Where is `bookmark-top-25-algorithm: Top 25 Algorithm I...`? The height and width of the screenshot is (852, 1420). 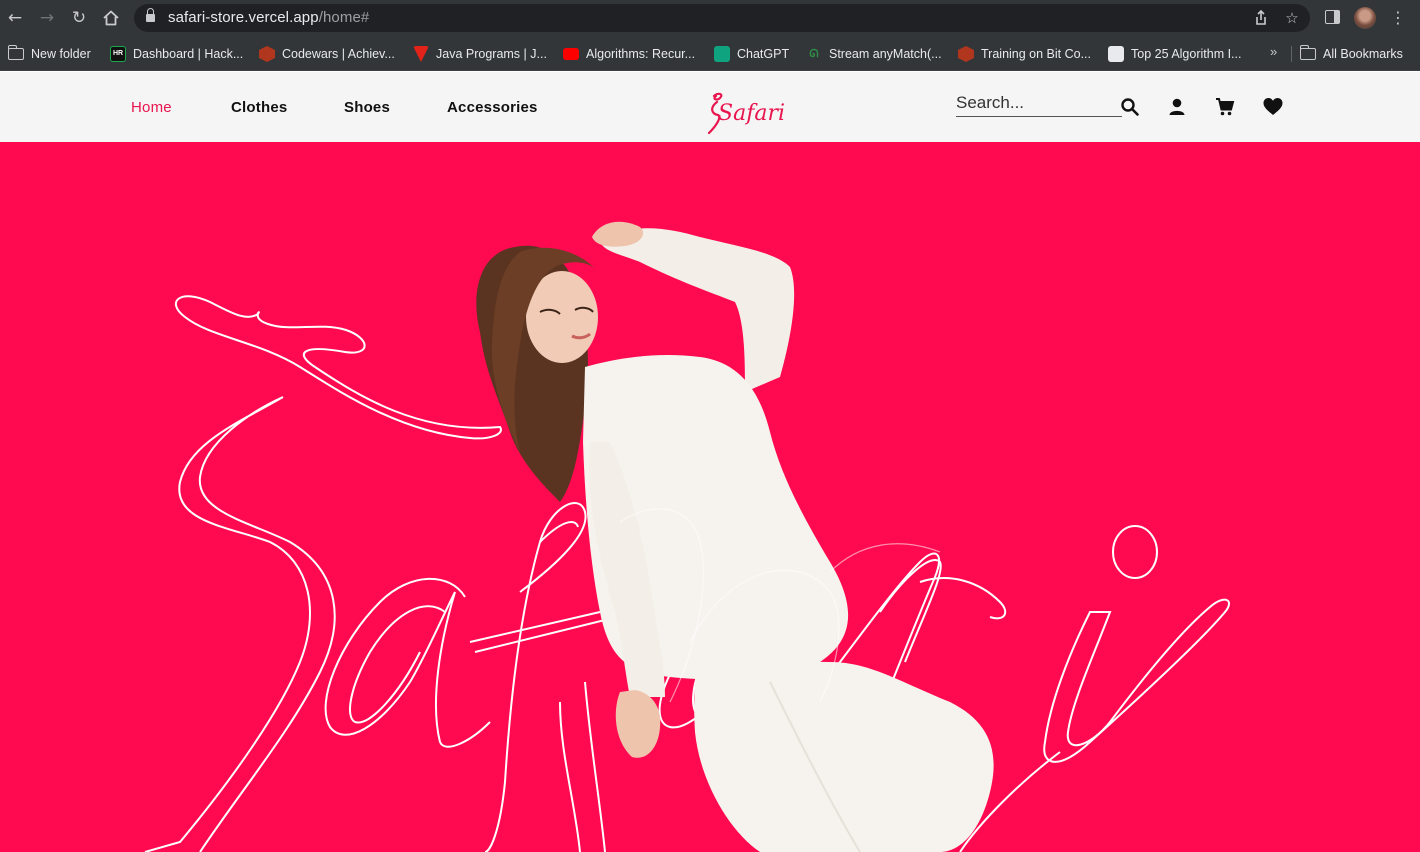 bookmark-top-25-algorithm: Top 25 Algorithm I... is located at coordinates (1174, 54).